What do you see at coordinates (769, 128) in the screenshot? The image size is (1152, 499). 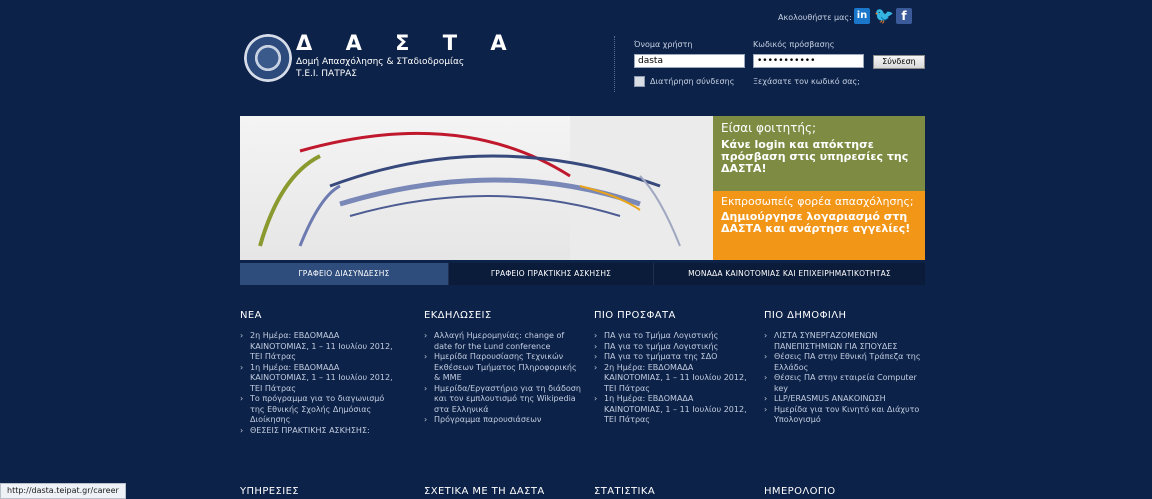 I see `student-question: Είσαι φοιτητής;` at bounding box center [769, 128].